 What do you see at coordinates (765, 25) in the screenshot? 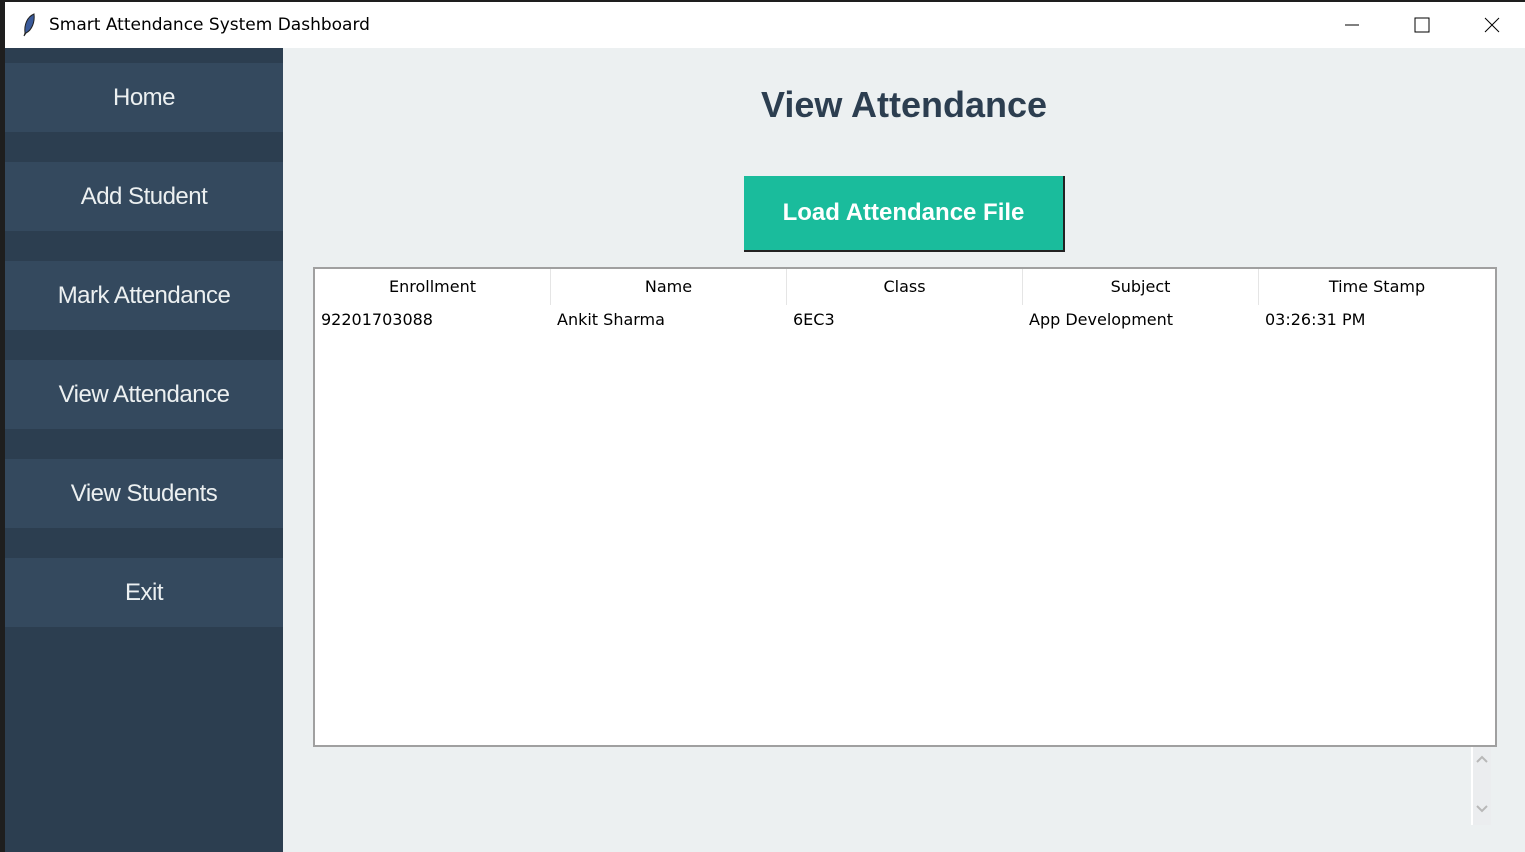
I see `title-bar: Smart Attendance System Dashboard` at bounding box center [765, 25].